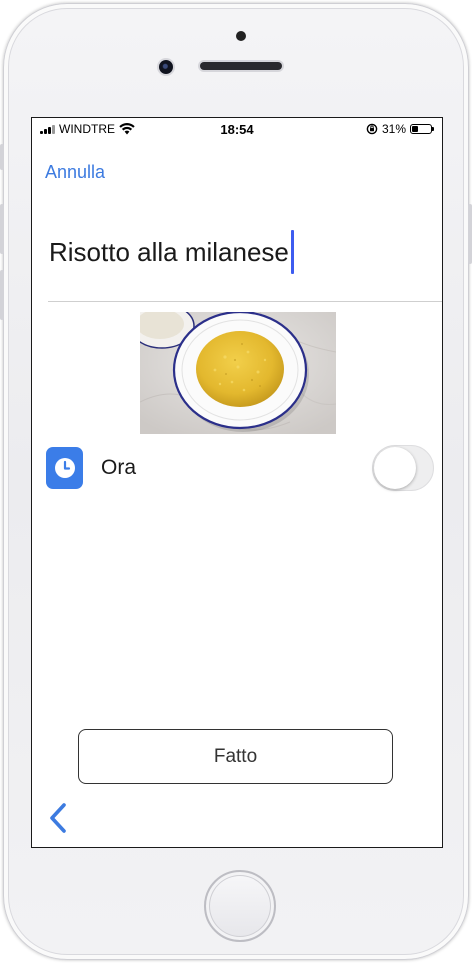 The height and width of the screenshot is (963, 472). I want to click on battery-icon, so click(422, 129).